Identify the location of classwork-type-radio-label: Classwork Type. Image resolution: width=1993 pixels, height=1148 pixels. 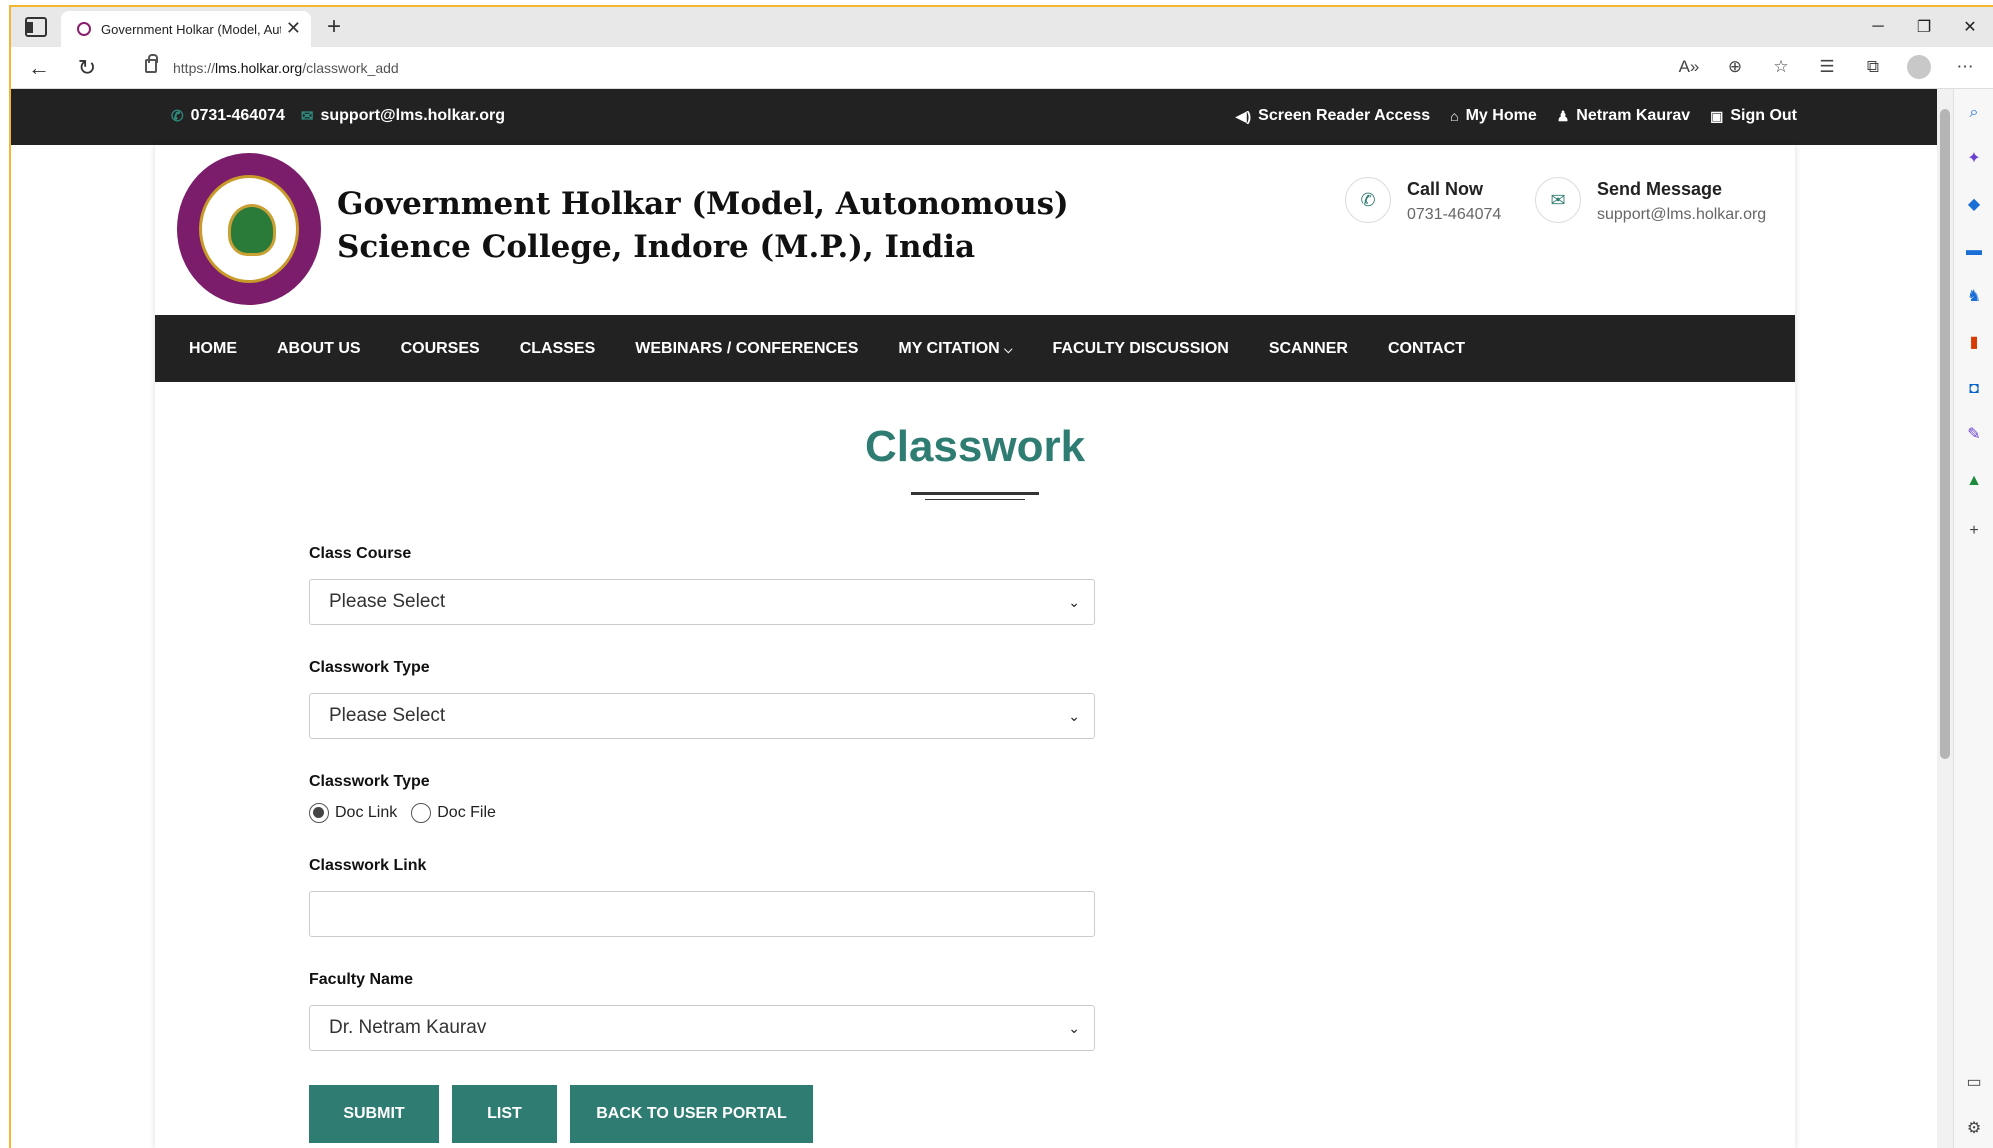
(369, 781).